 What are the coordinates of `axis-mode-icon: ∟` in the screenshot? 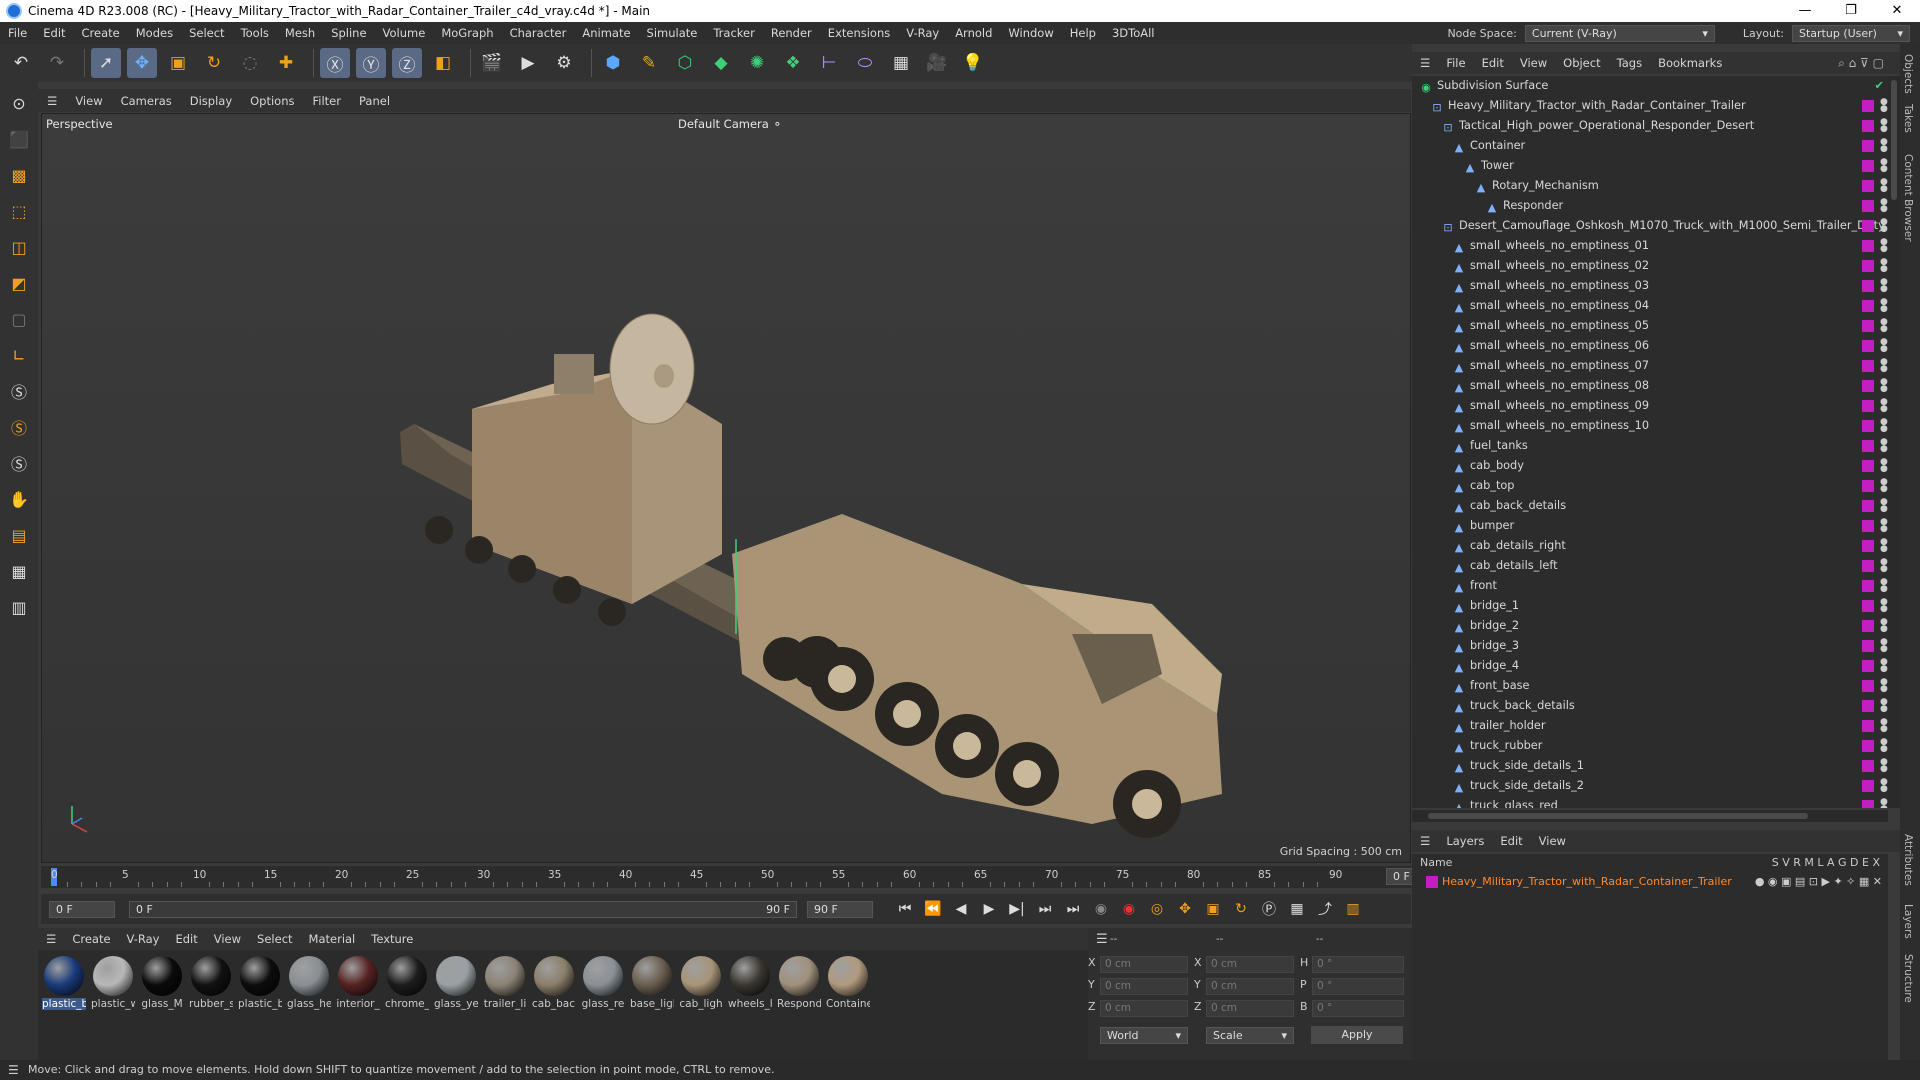 It's located at (19, 355).